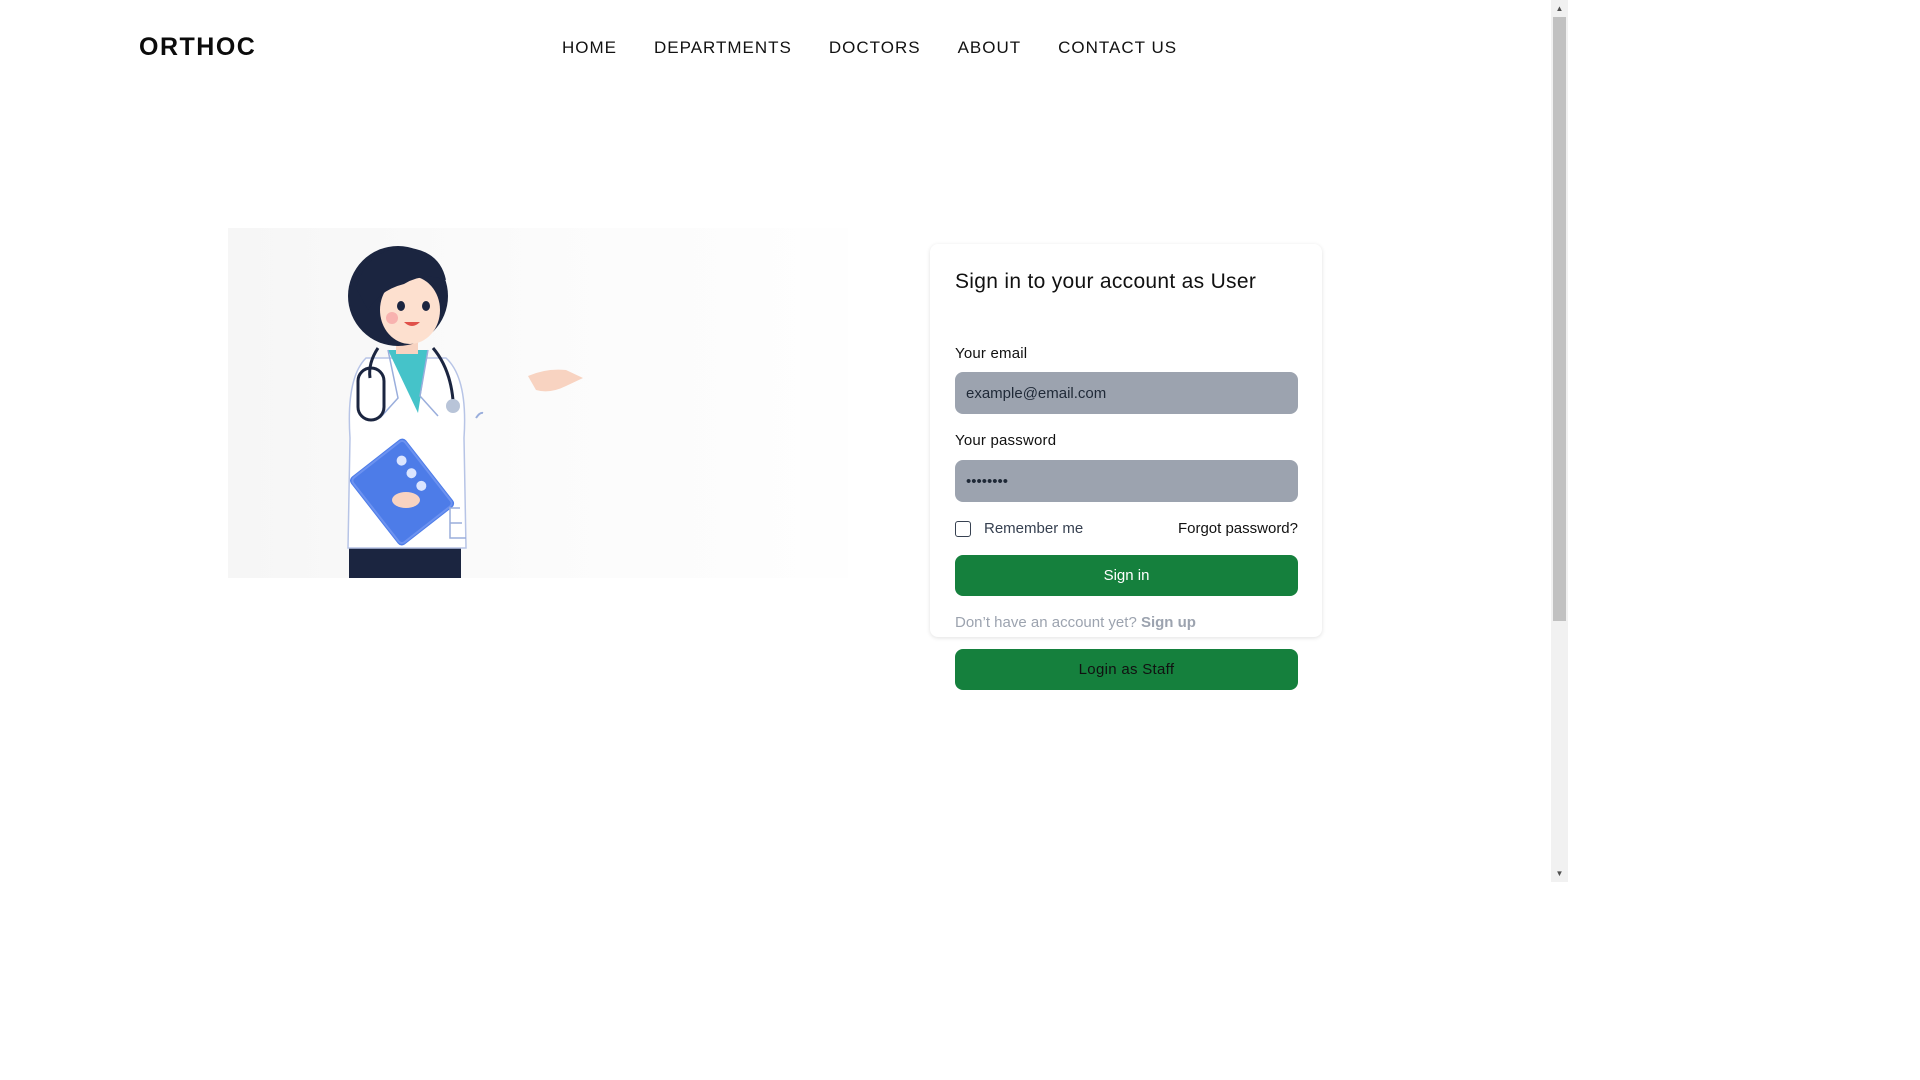 This screenshot has height=1080, width=1920. What do you see at coordinates (1126, 393) in the screenshot?
I see `email-input` at bounding box center [1126, 393].